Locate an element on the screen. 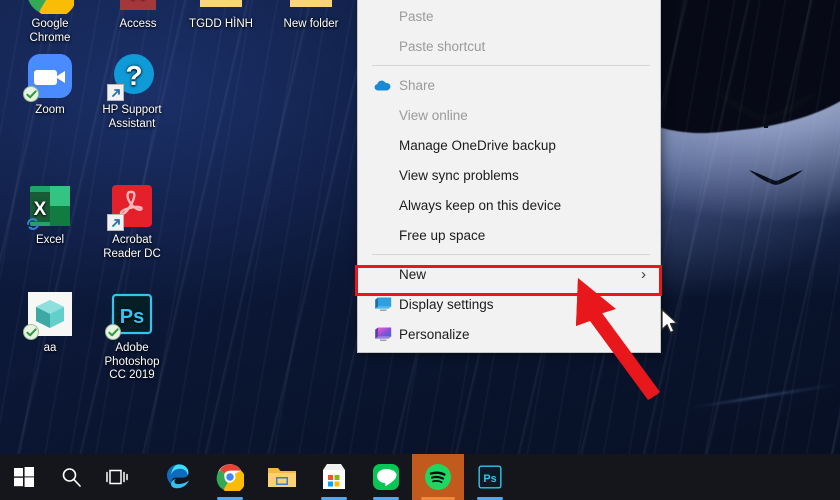  desktop-icon-label: HP Support Assistant is located at coordinates (132, 117).